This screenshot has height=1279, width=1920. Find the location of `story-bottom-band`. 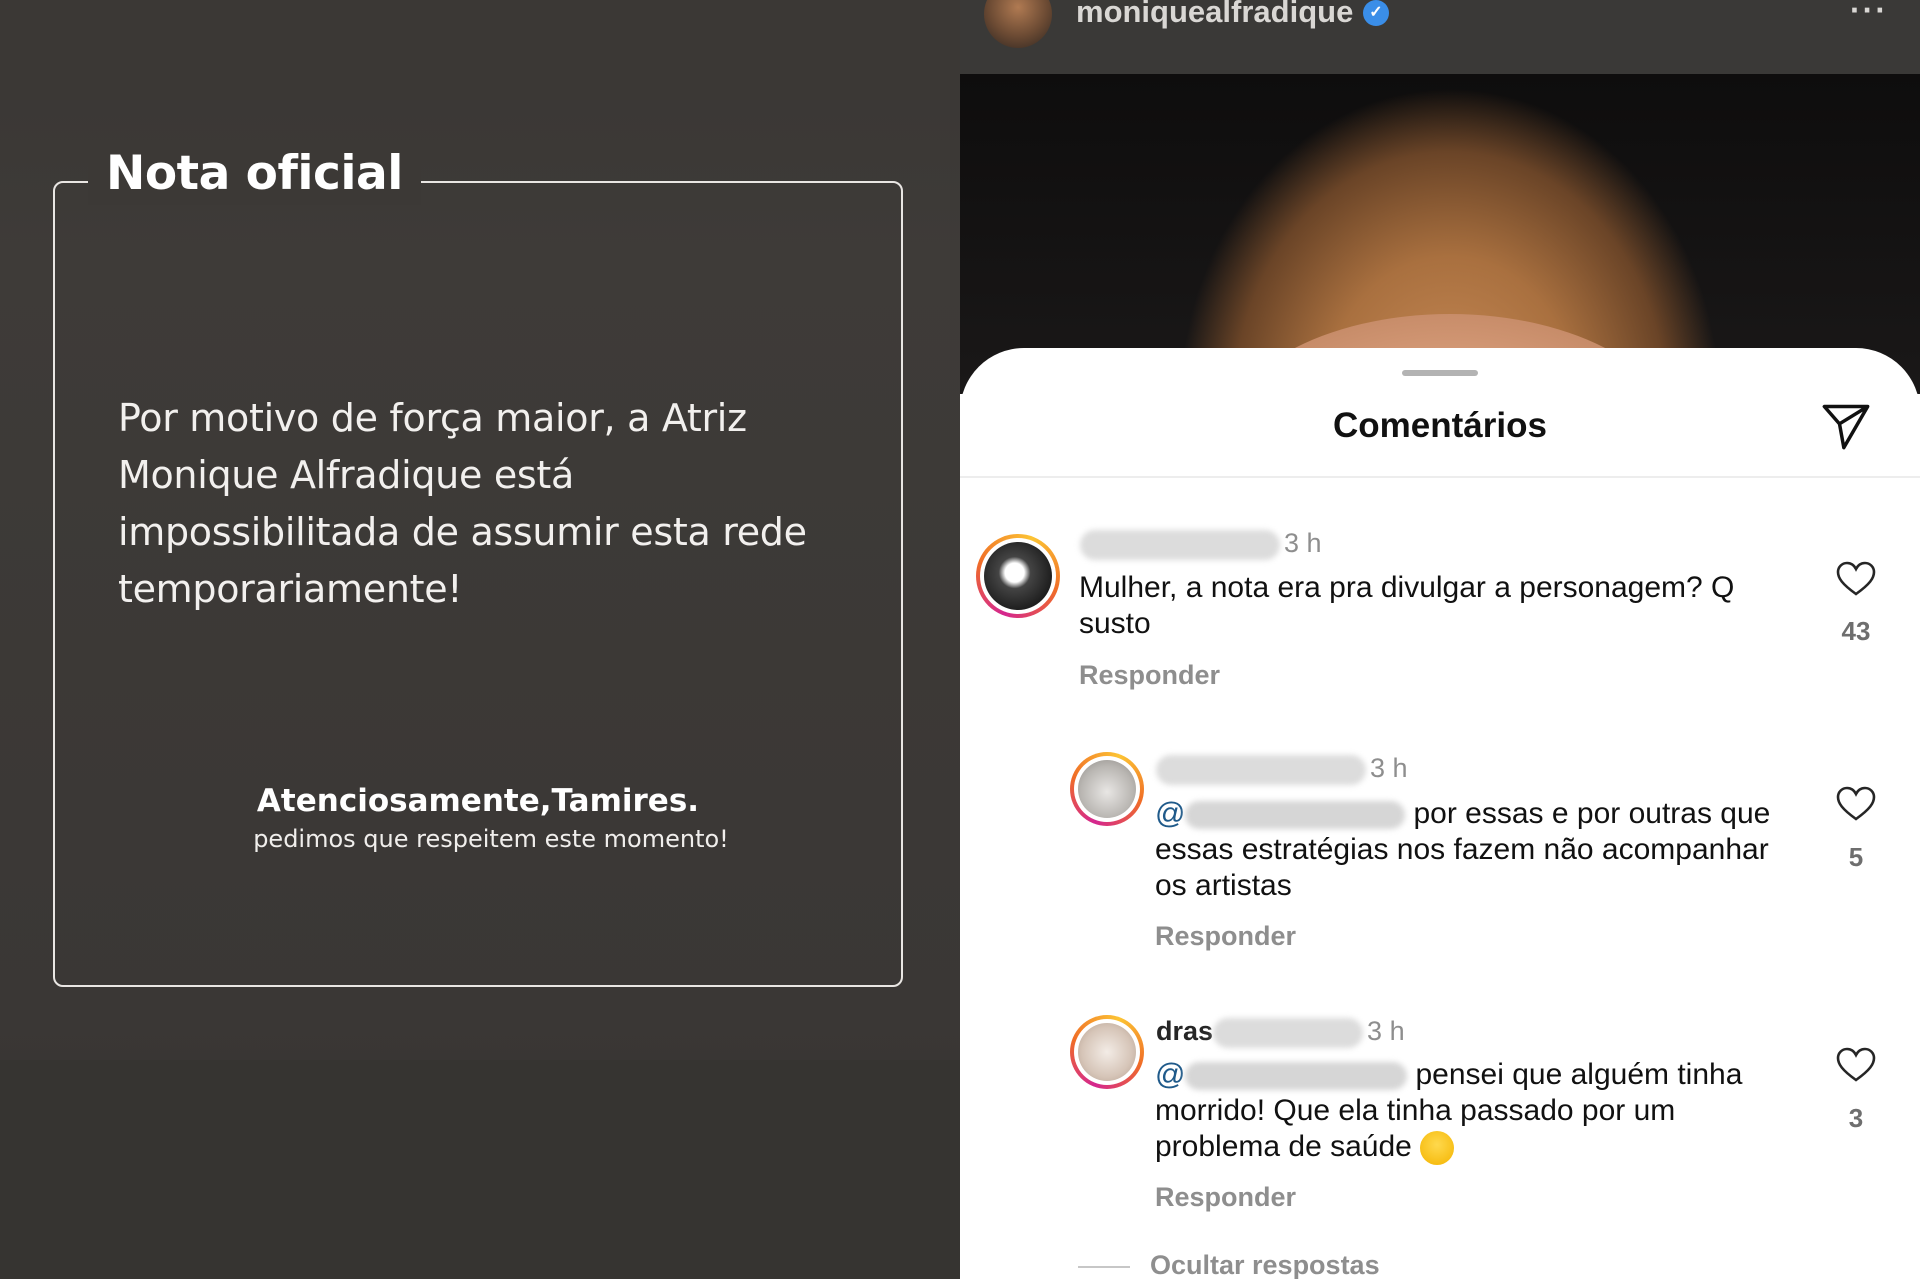

story-bottom-band is located at coordinates (480, 1169).